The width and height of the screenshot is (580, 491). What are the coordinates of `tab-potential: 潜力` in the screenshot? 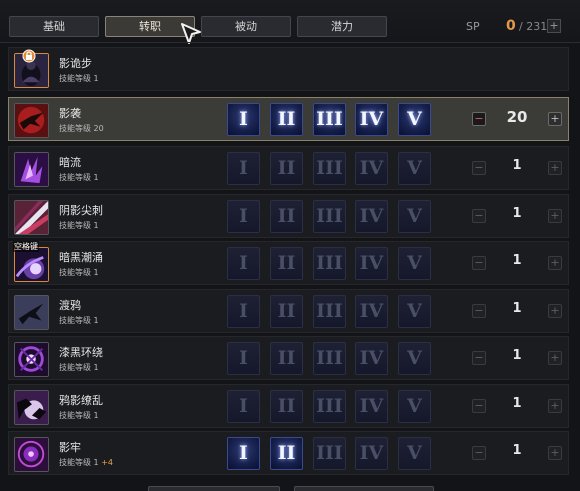 It's located at (342, 26).